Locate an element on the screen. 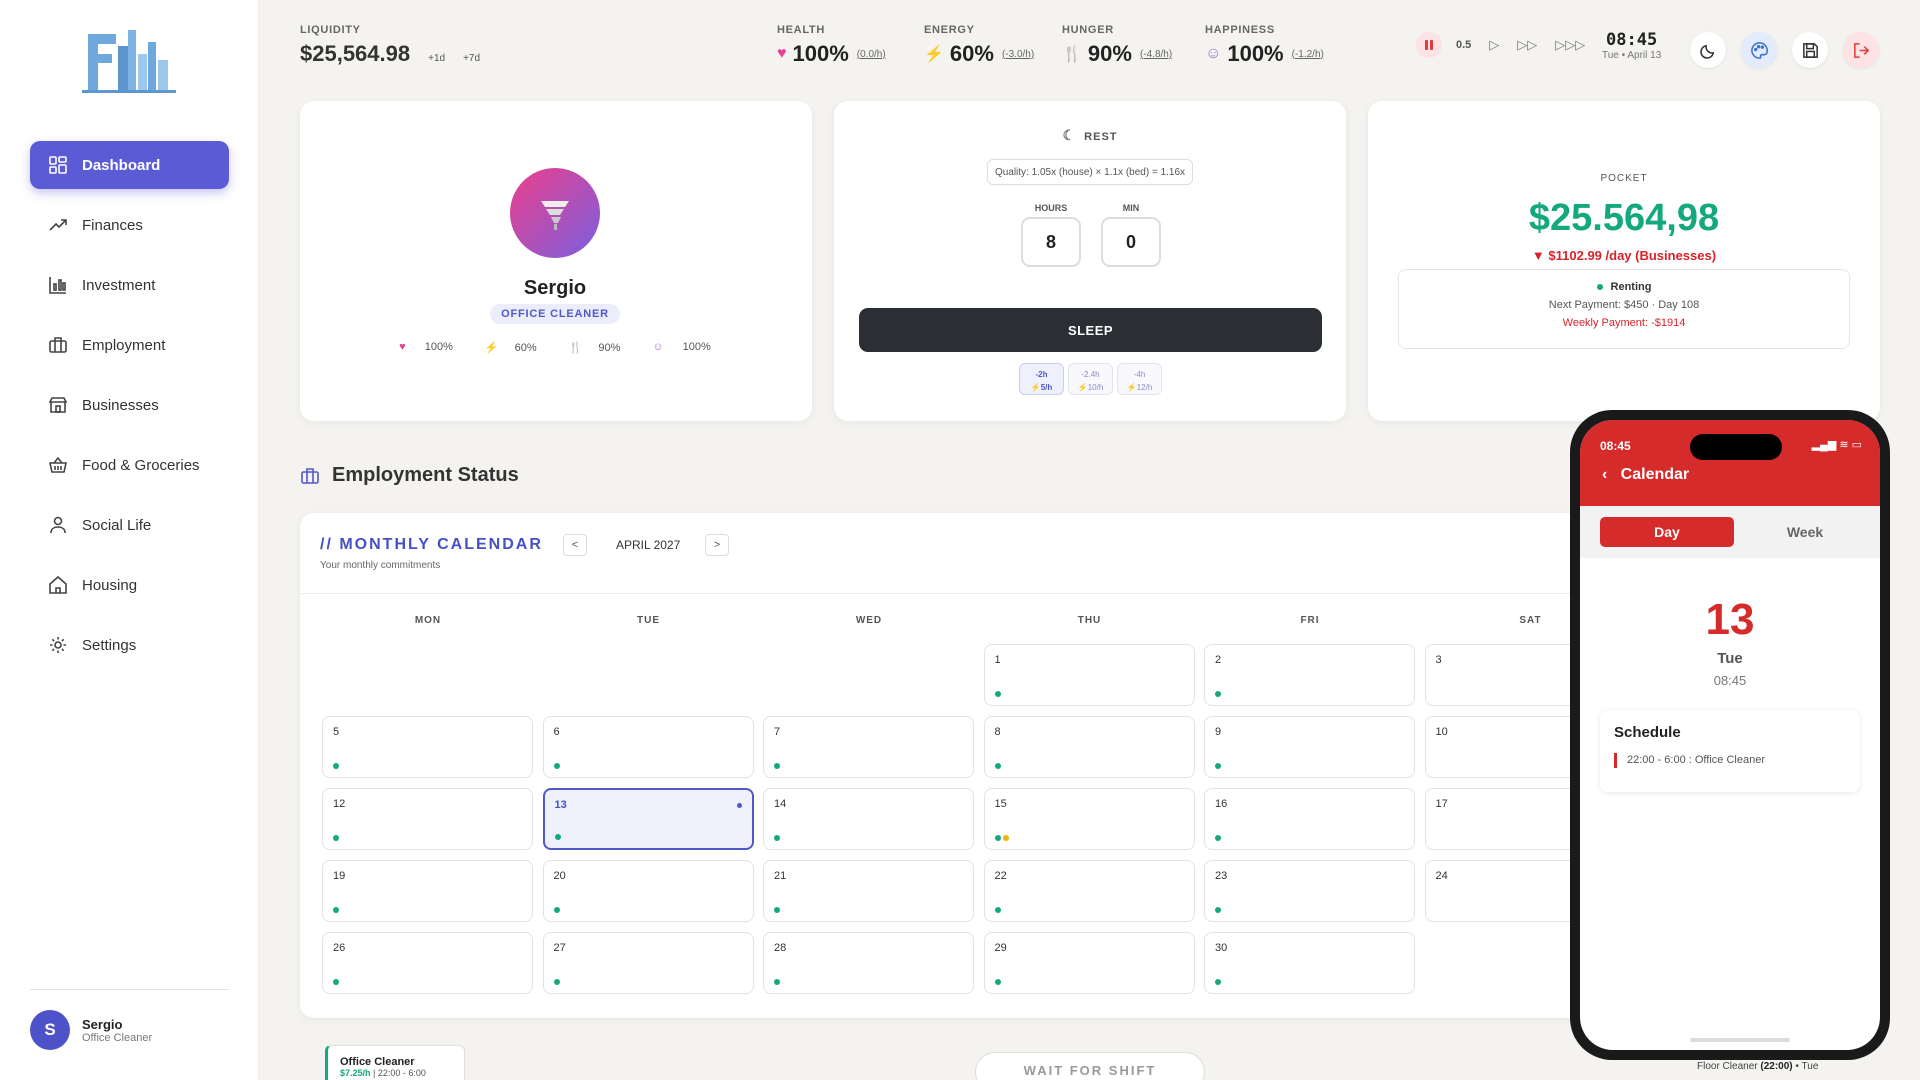 Image resolution: width=1920 pixels, height=1080 pixels. calendar-day: 27 is located at coordinates (648, 963).